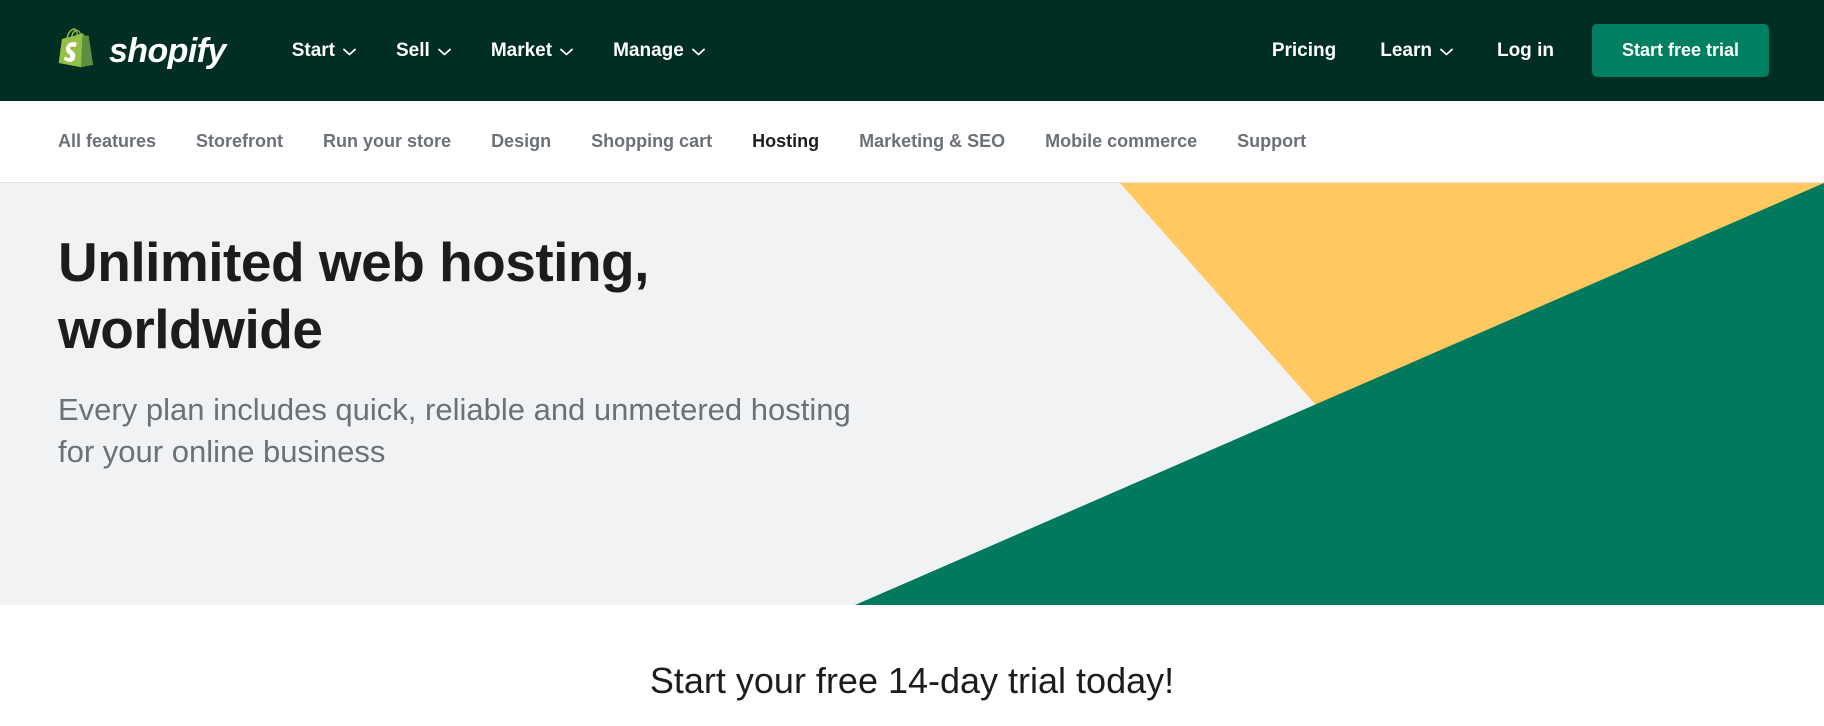 The height and width of the screenshot is (726, 1824). I want to click on primary-nav: Start Sell Market Manage, so click(498, 51).